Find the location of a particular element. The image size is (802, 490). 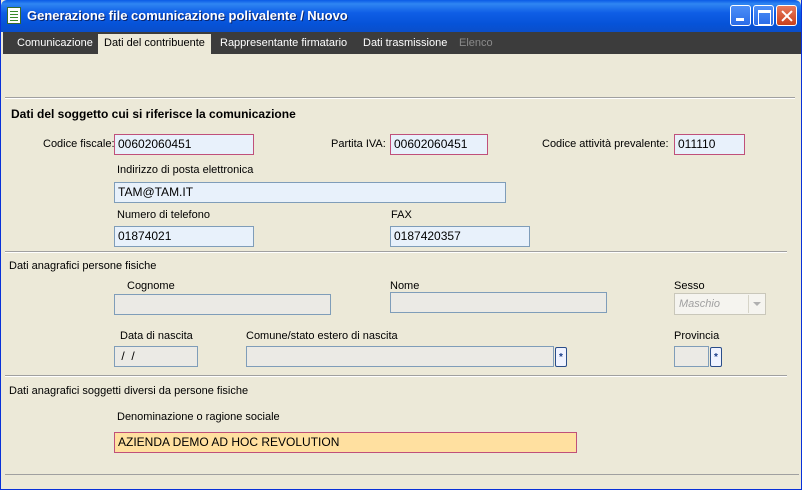

codice-fiscale-field: 00602060451 is located at coordinates (184, 144).